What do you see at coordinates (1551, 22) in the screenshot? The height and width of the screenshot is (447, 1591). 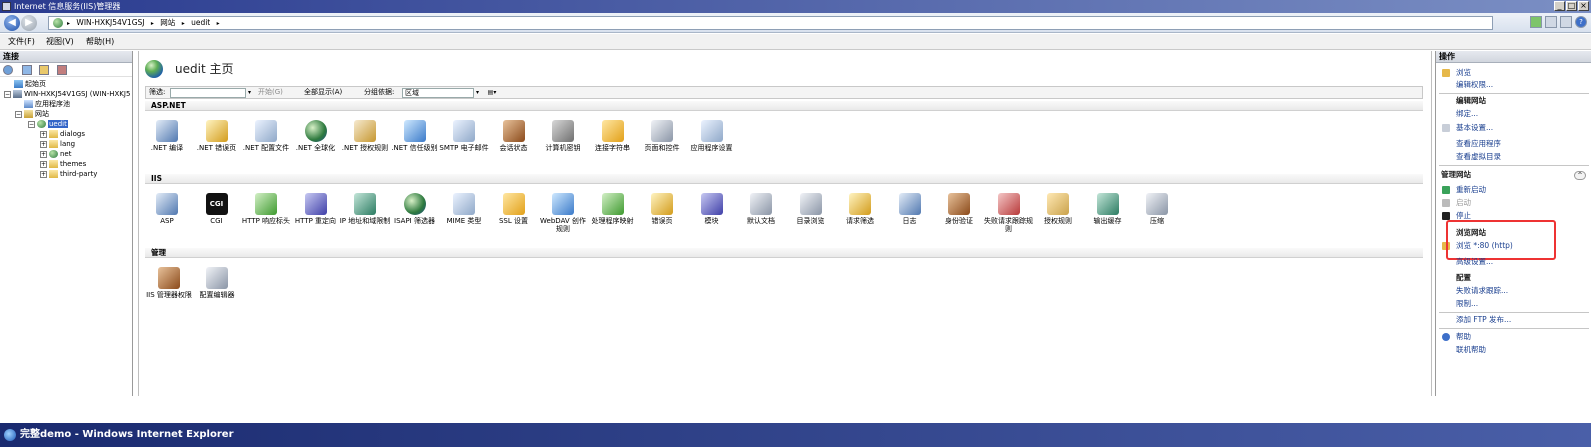 I see `stop-icon` at bounding box center [1551, 22].